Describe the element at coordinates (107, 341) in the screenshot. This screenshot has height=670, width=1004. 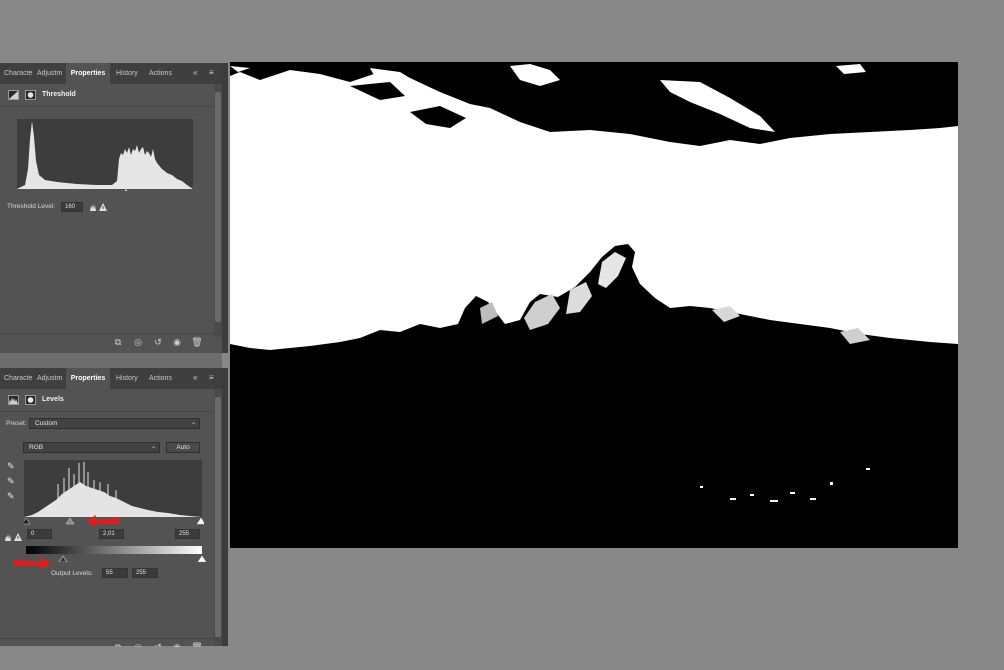
I see `panel-footer: ⧉ ◎ ↺ ◉ 🗑` at that location.